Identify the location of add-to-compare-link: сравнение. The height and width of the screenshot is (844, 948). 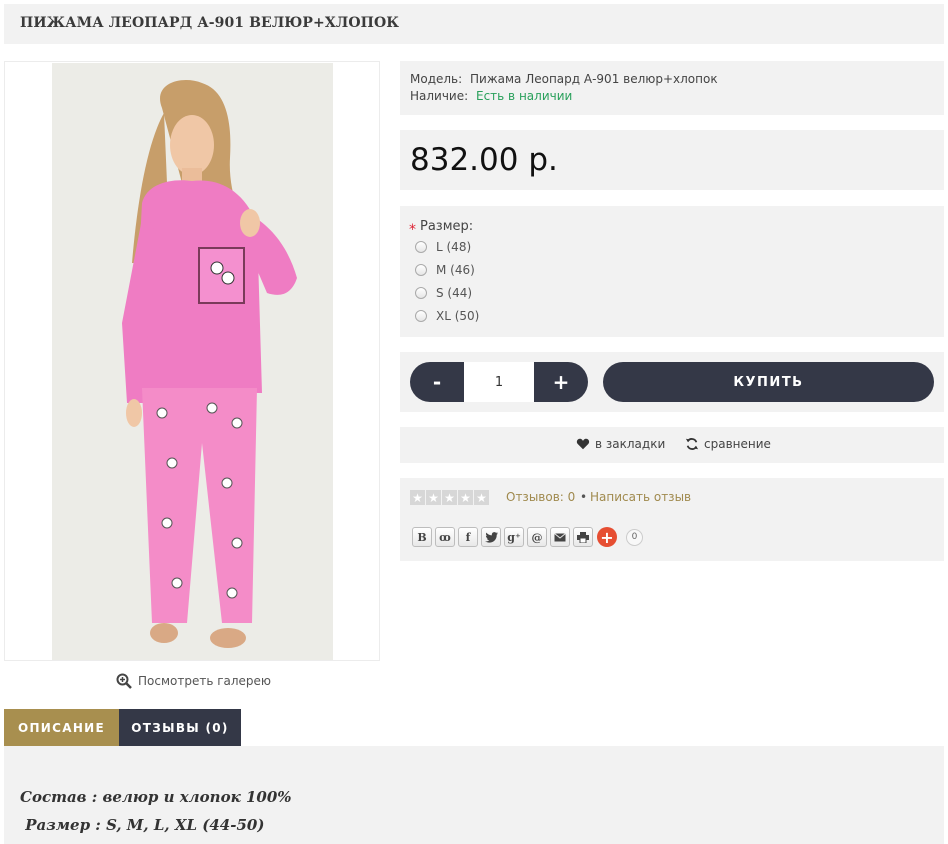
(728, 444).